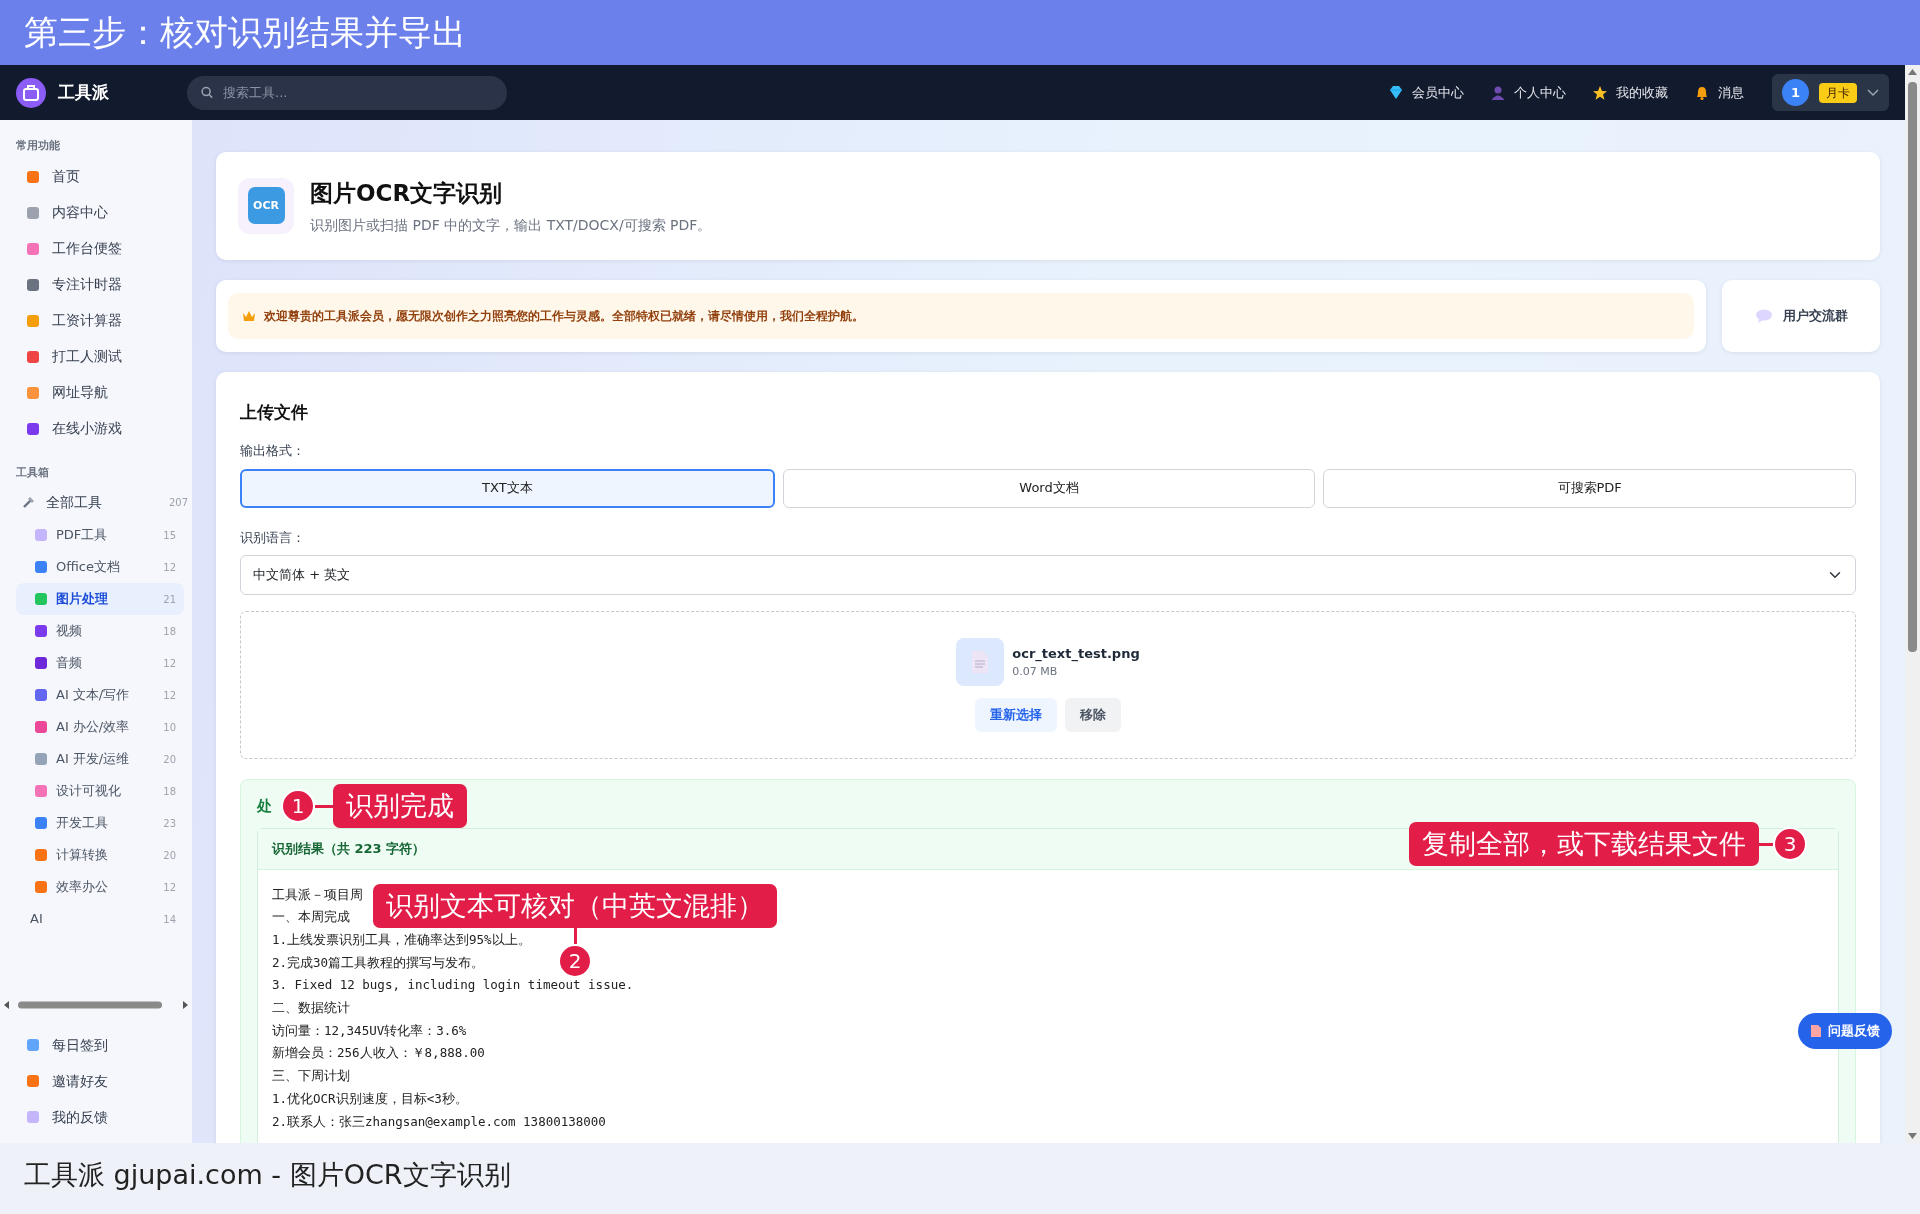 Image resolution: width=1920 pixels, height=1214 pixels. I want to click on crown-icon, so click(249, 315).